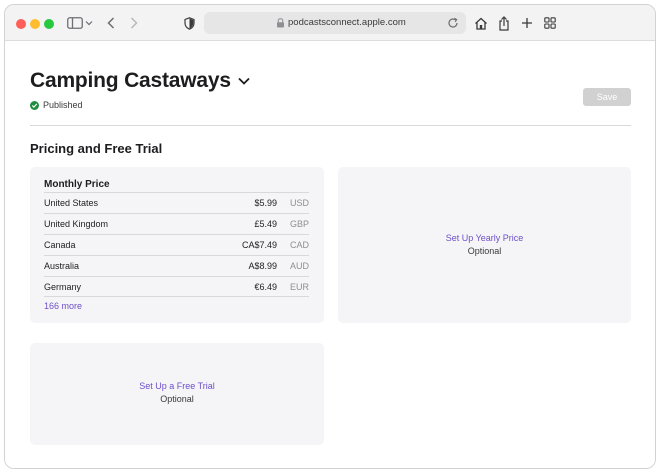  What do you see at coordinates (265, 203) in the screenshot?
I see `price-amount: $5.99` at bounding box center [265, 203].